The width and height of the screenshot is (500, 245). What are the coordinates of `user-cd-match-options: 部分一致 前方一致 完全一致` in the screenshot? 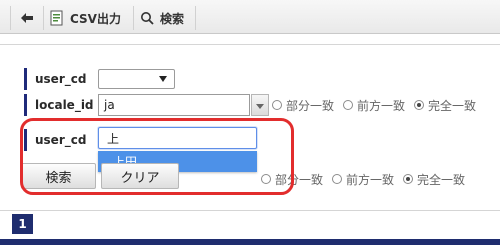 It's located at (367, 179).